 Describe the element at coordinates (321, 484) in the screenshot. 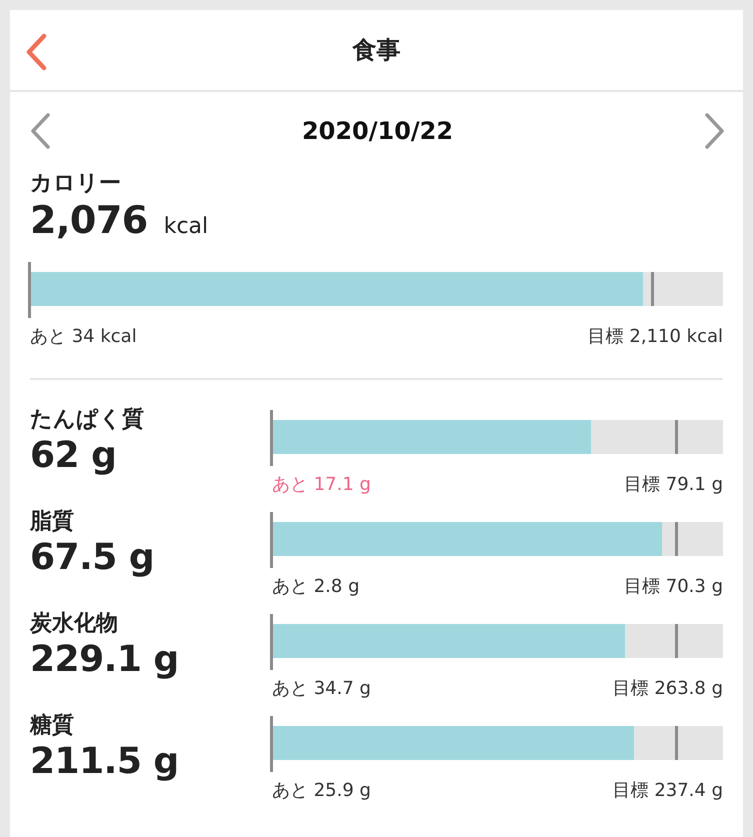

I see `remaining-text: あと 17.1 g` at that location.